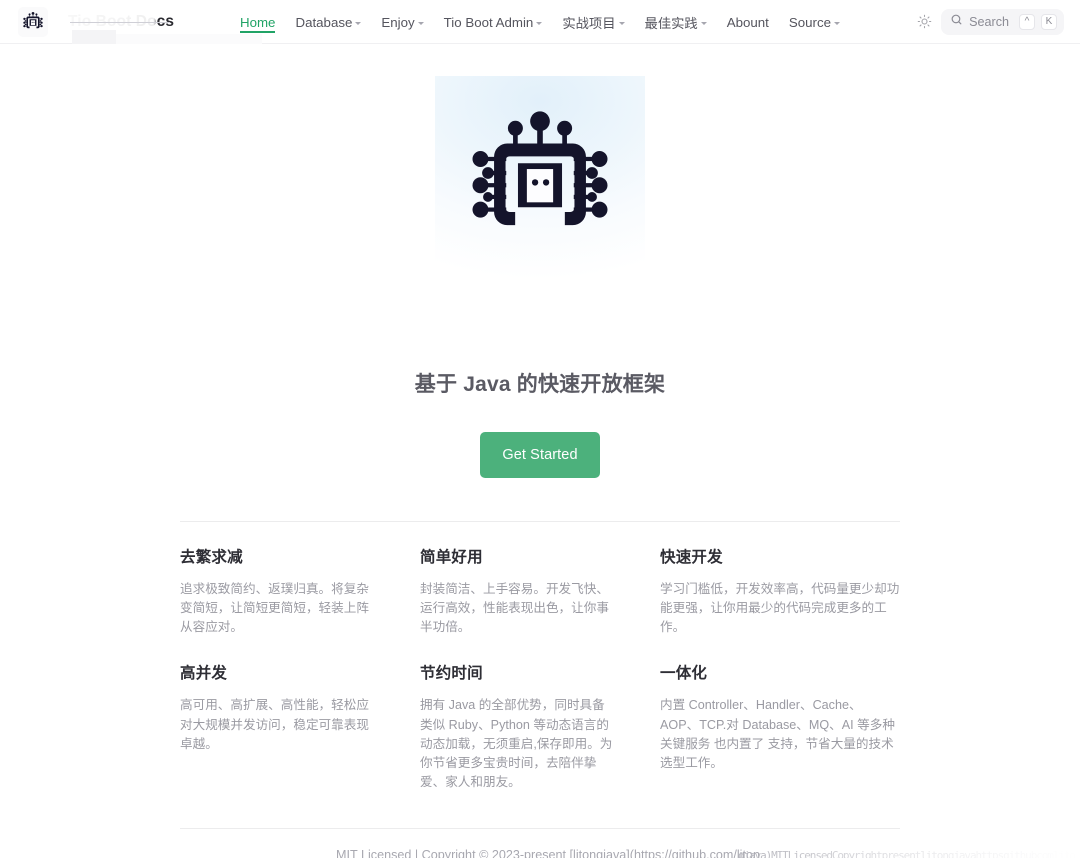 Image resolution: width=1080 pixels, height=858 pixels. What do you see at coordinates (274, 724) in the screenshot?
I see `feature-description: 高可用、高扩展、高性能，轻松应对大规模并发访问，稳定可靠表现卓越。` at bounding box center [274, 724].